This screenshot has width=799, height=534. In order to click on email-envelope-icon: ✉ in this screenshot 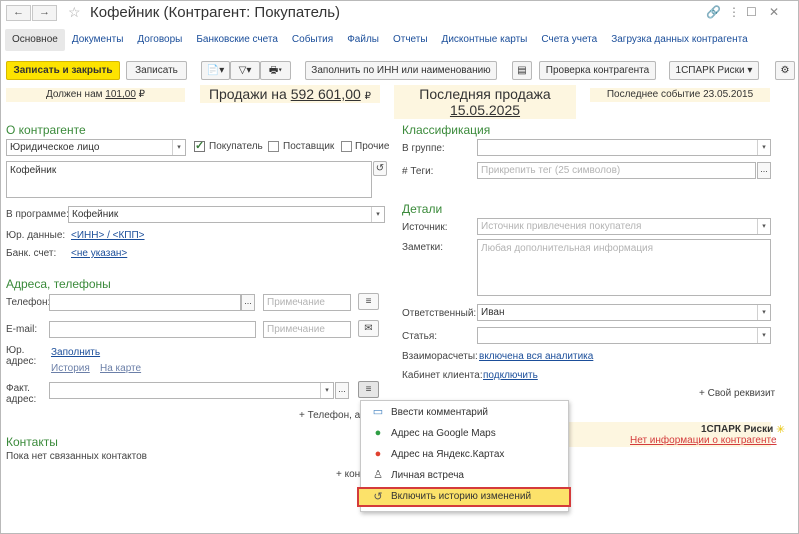, I will do `click(368, 328)`.